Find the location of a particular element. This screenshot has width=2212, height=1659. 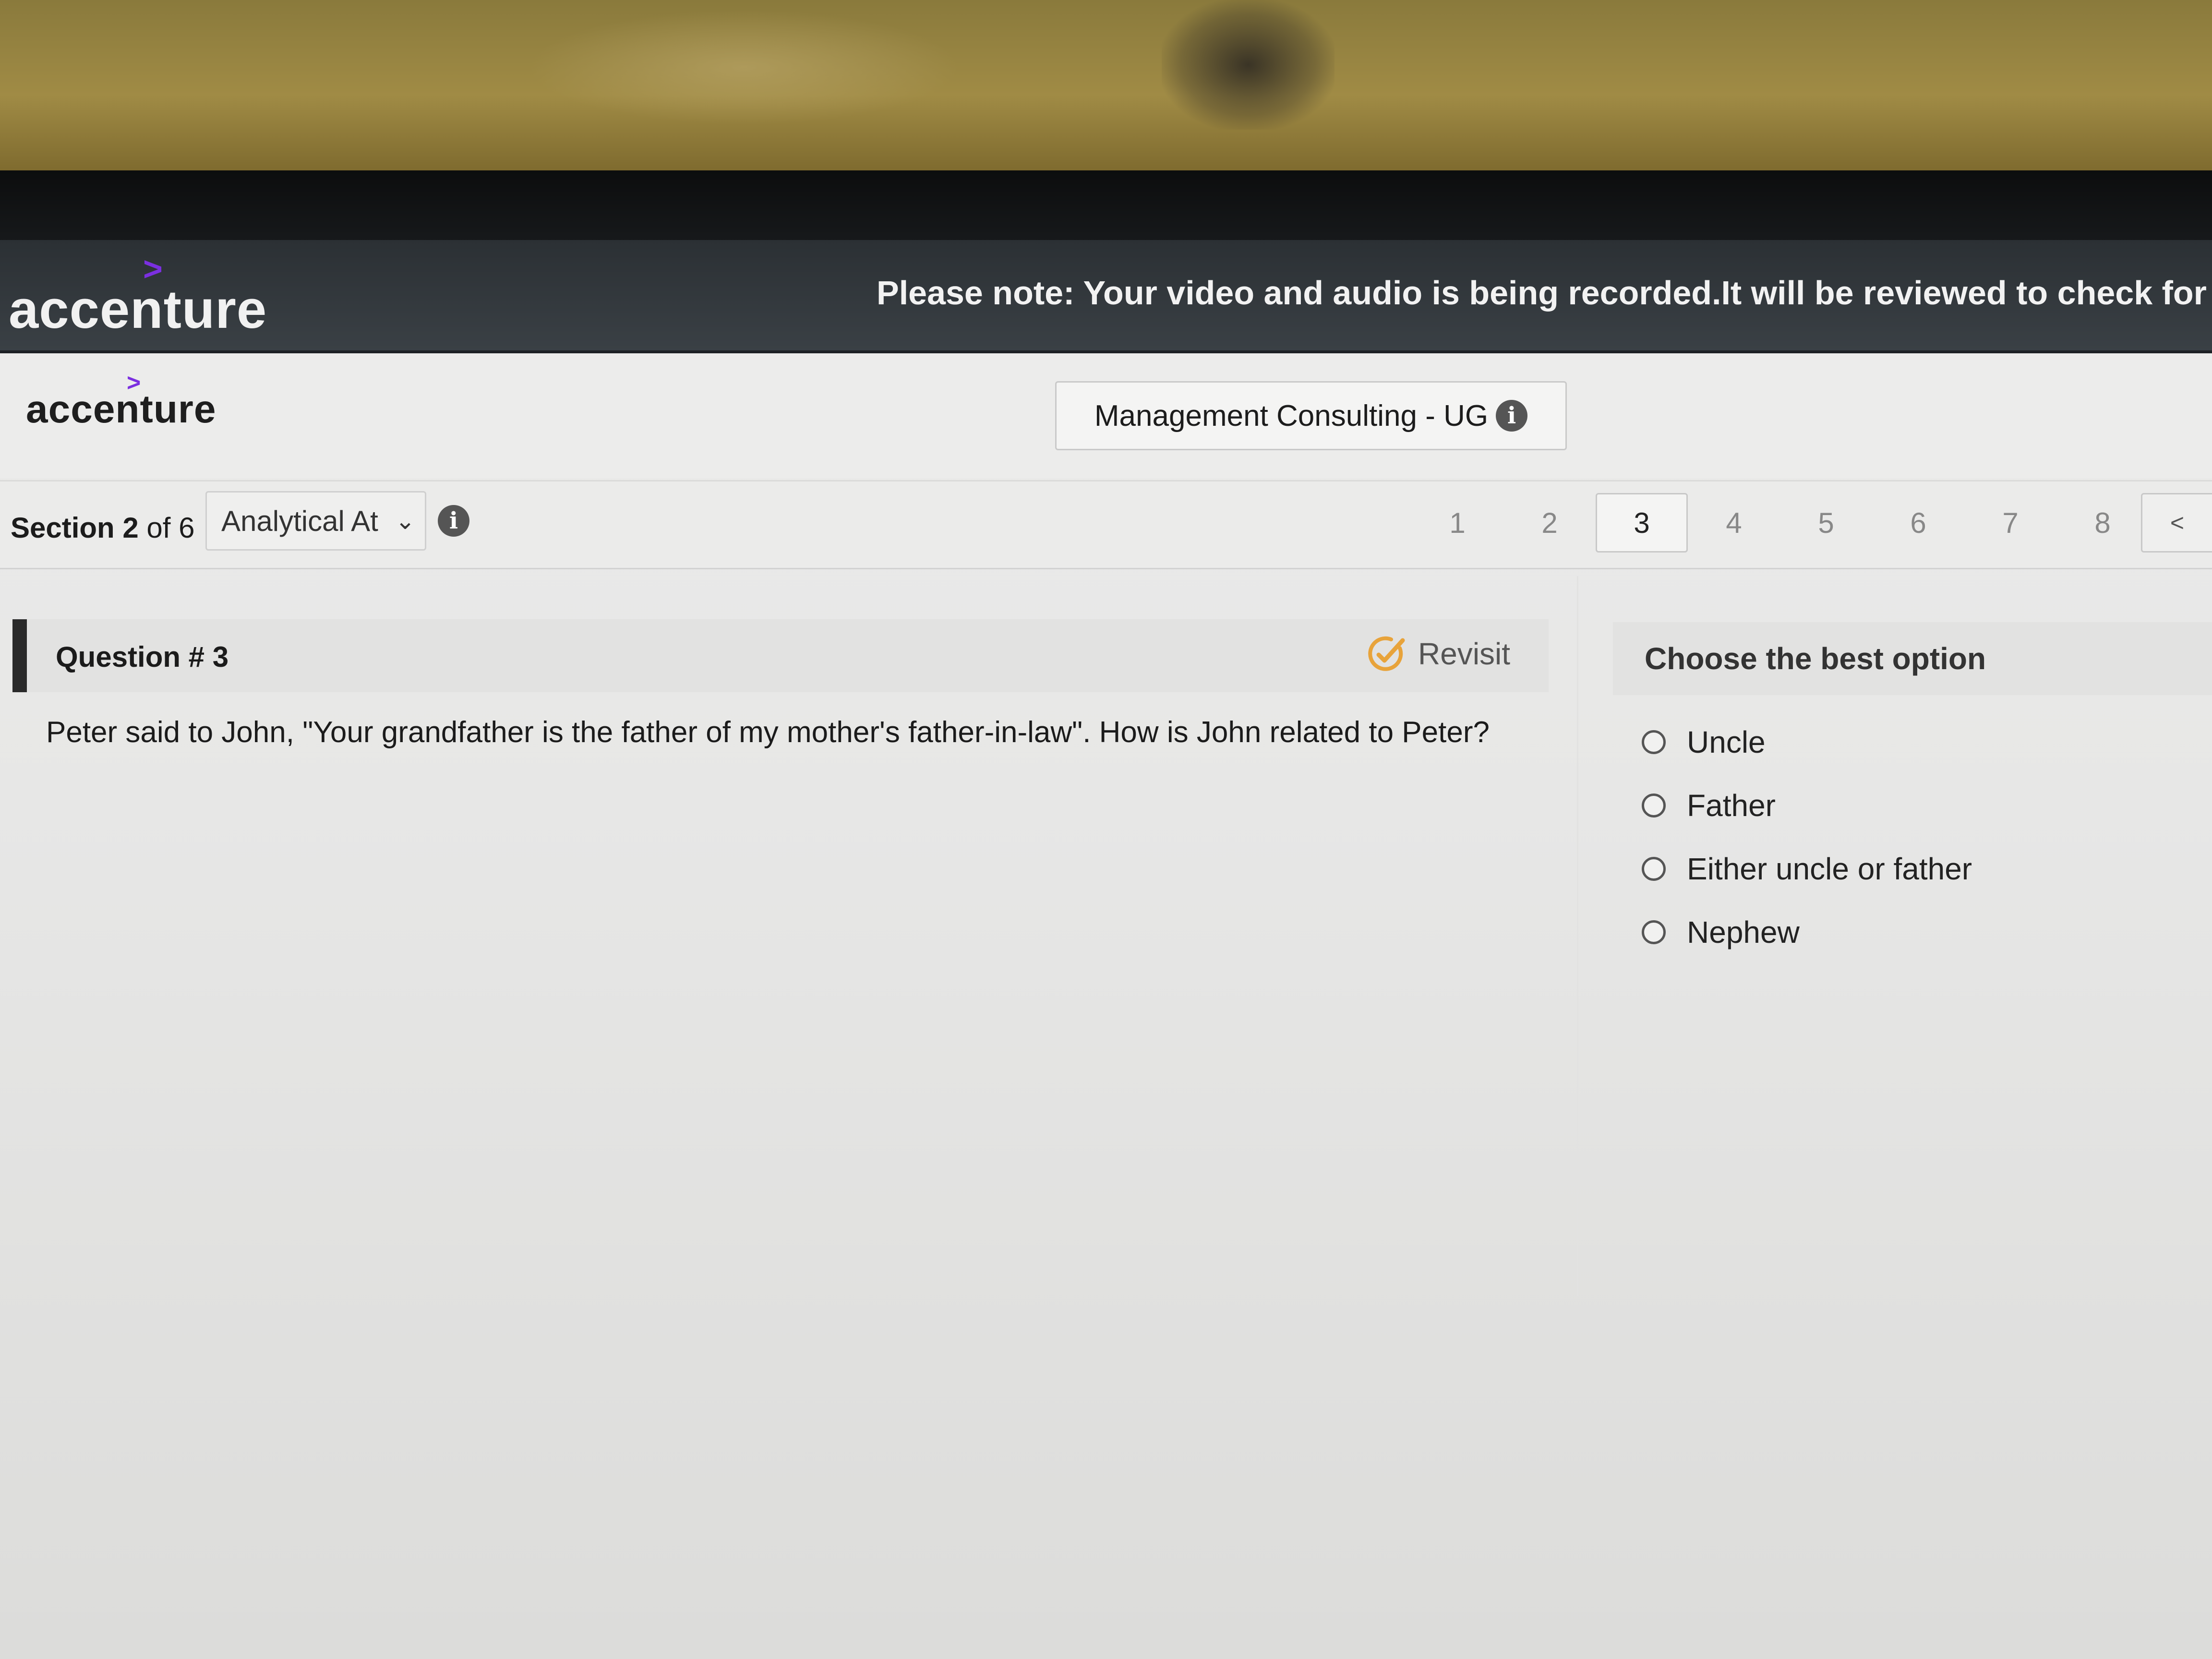

question-header: Question # 3 Revisit is located at coordinates (780, 656).